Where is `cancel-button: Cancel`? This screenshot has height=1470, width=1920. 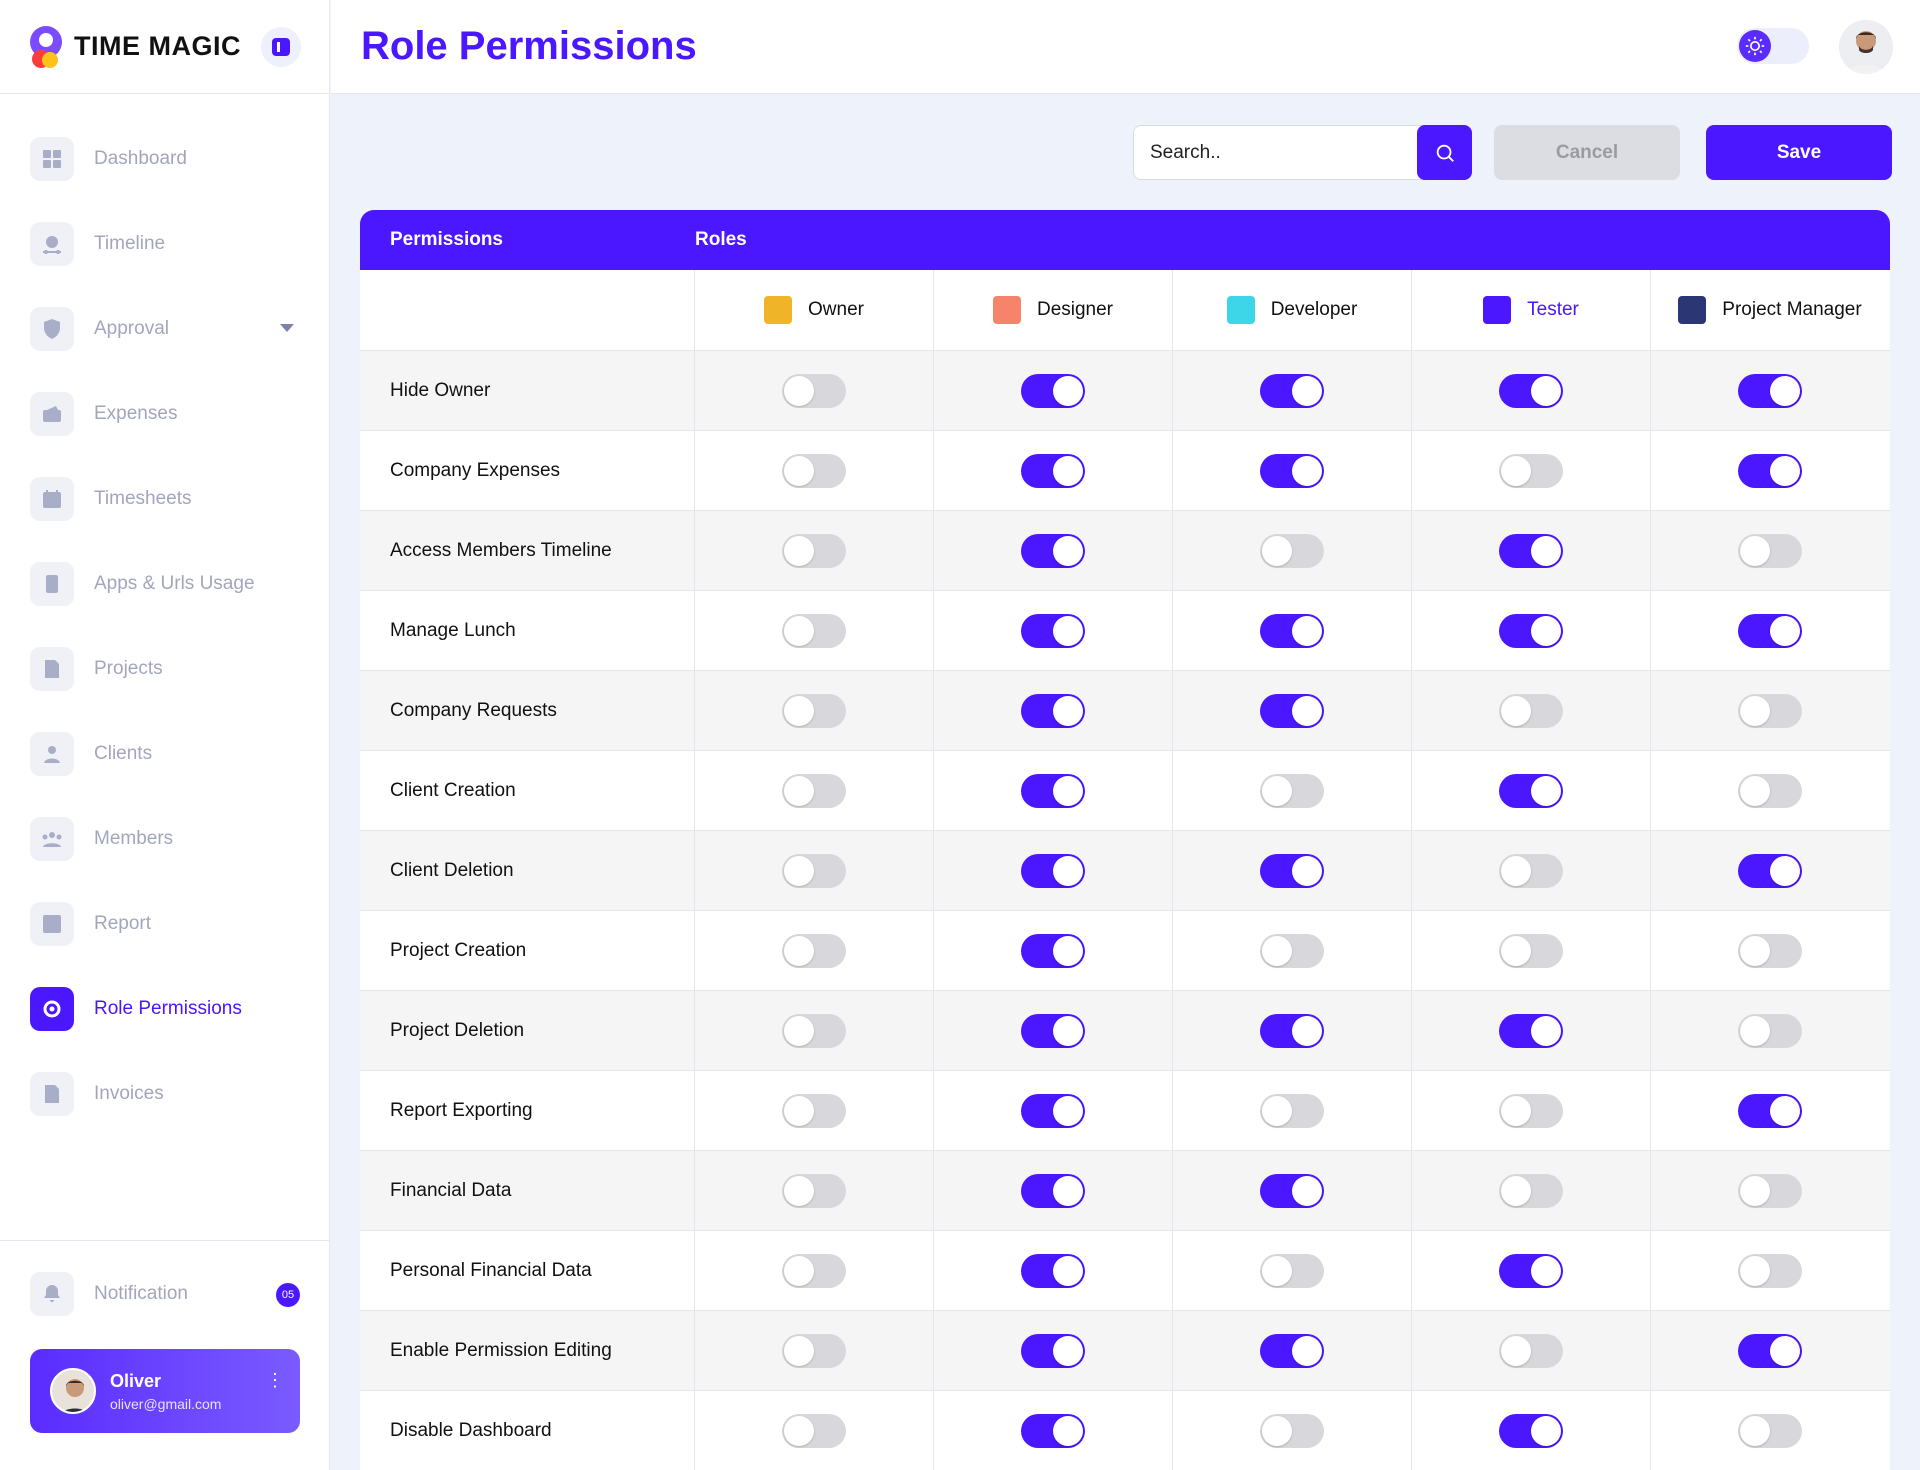
cancel-button: Cancel is located at coordinates (1587, 152).